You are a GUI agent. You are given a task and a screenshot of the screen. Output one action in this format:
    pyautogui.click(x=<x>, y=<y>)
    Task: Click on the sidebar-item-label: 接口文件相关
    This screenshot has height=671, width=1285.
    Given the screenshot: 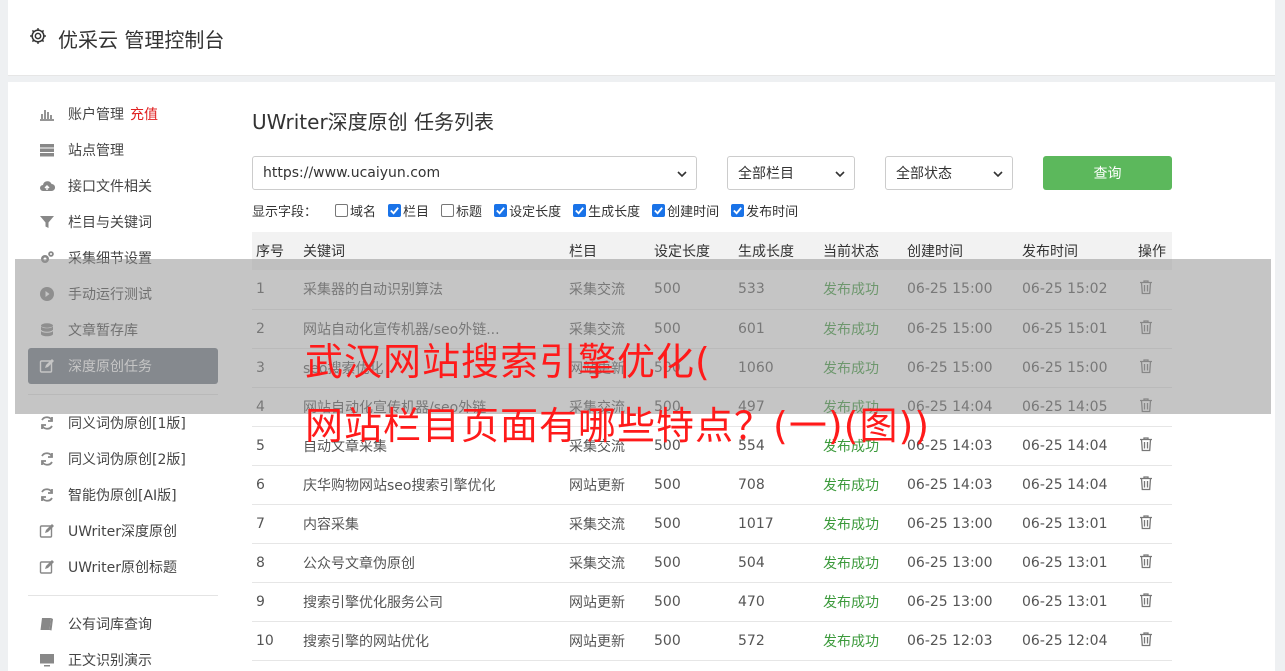 What is the action you would take?
    pyautogui.click(x=110, y=187)
    